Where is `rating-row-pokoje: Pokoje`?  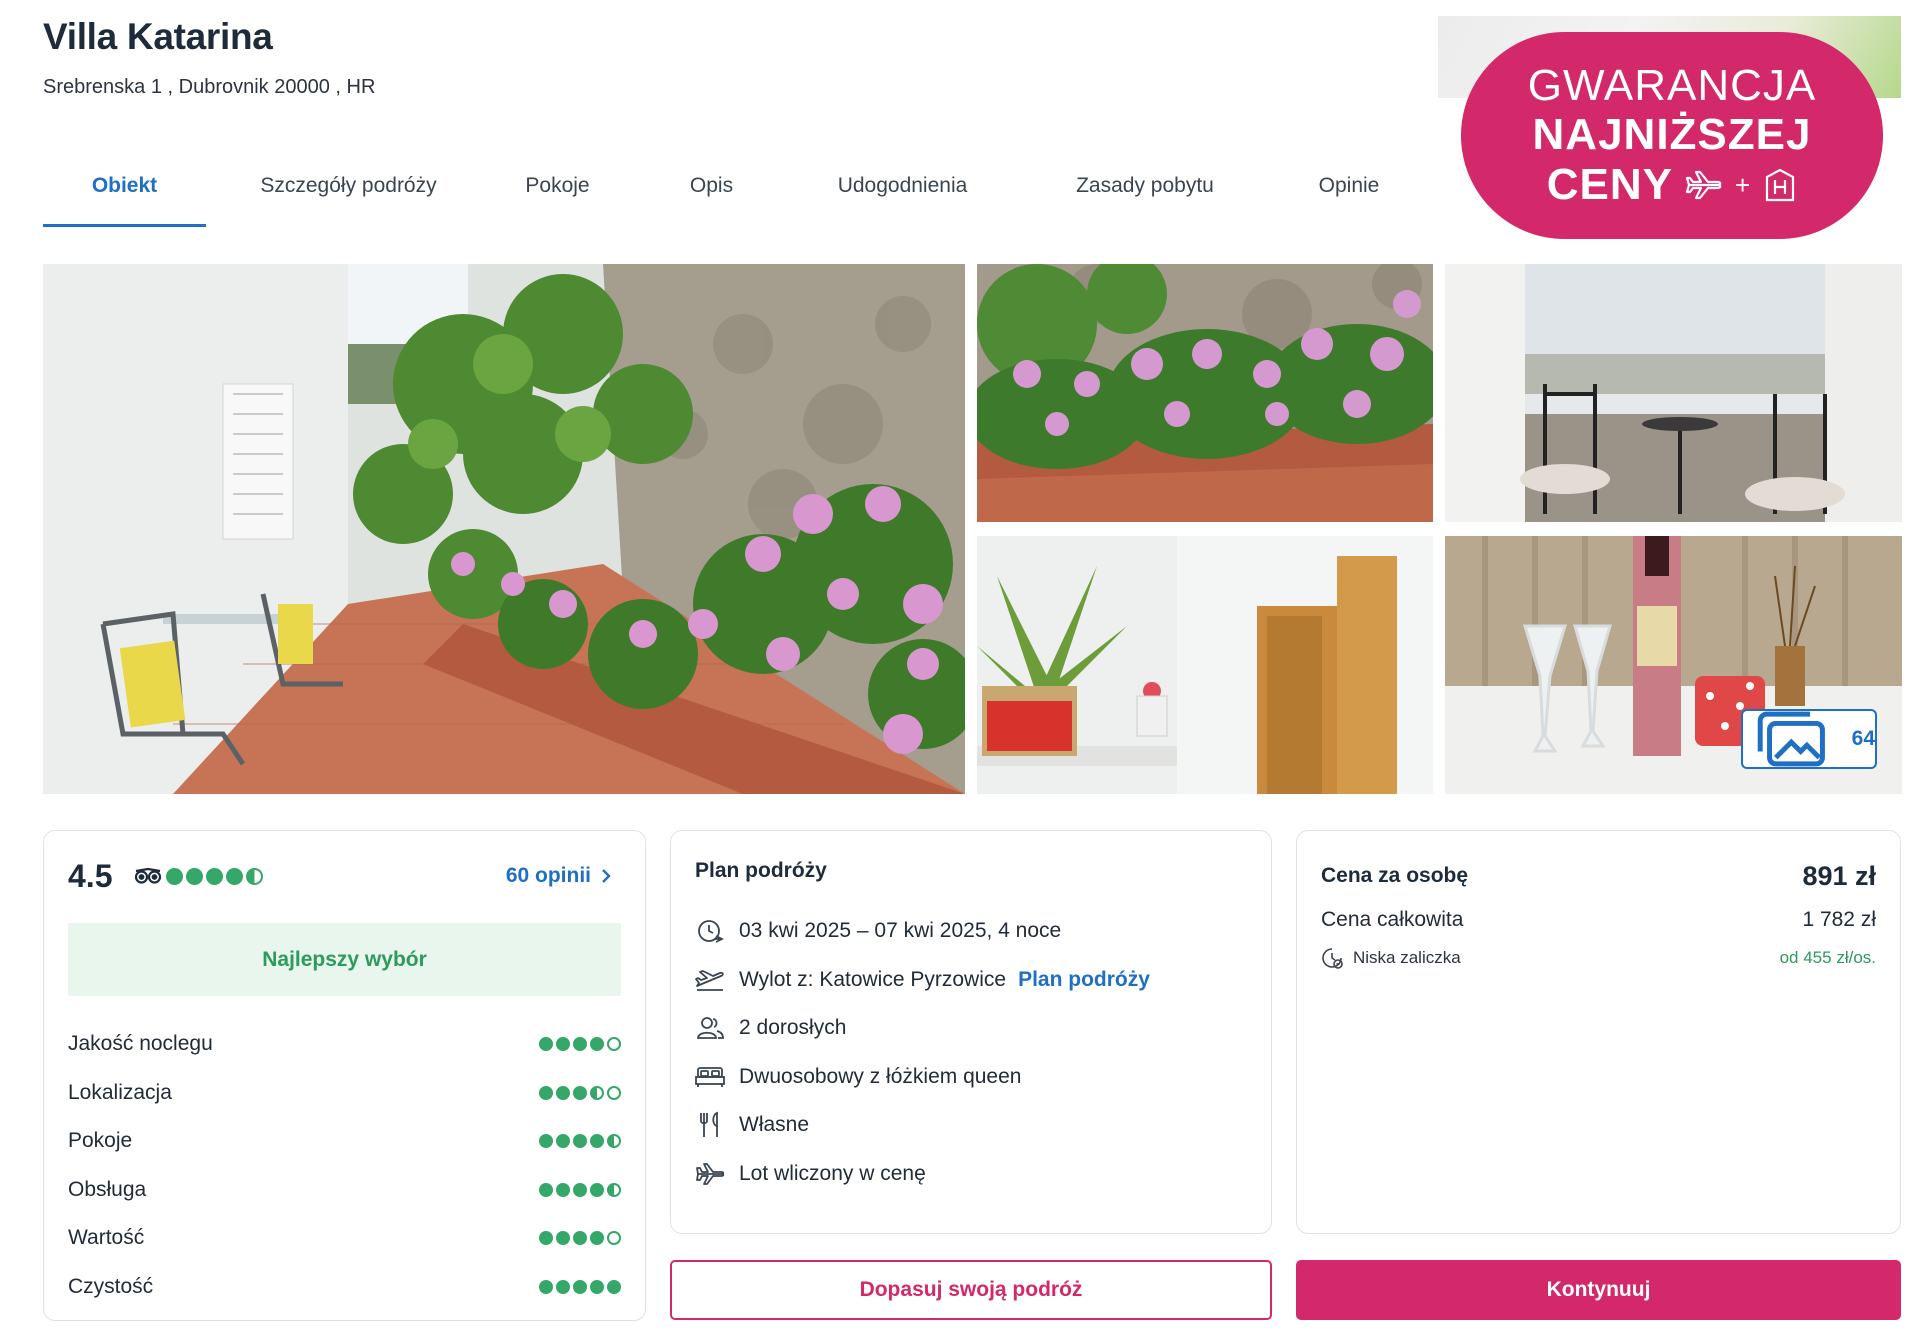
rating-row-pokoje: Pokoje is located at coordinates (344, 1141).